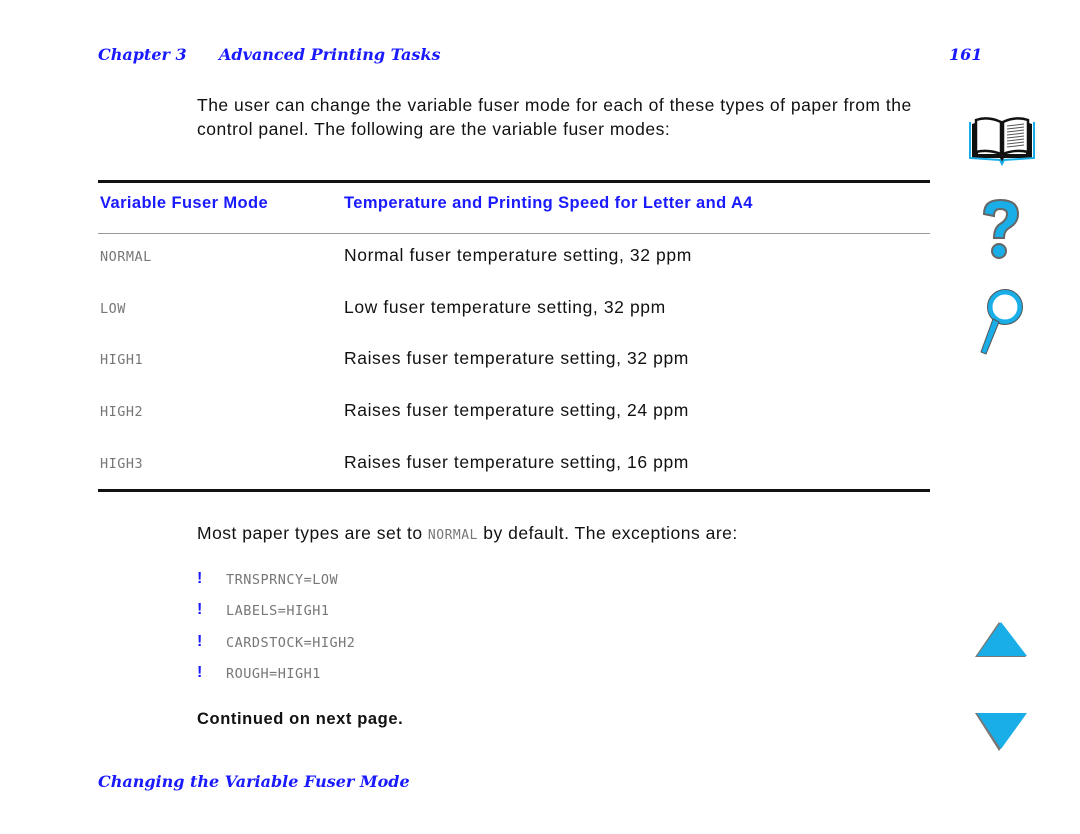  What do you see at coordinates (273, 674) in the screenshot?
I see `exception-setting: ROUGH=HIGH1` at bounding box center [273, 674].